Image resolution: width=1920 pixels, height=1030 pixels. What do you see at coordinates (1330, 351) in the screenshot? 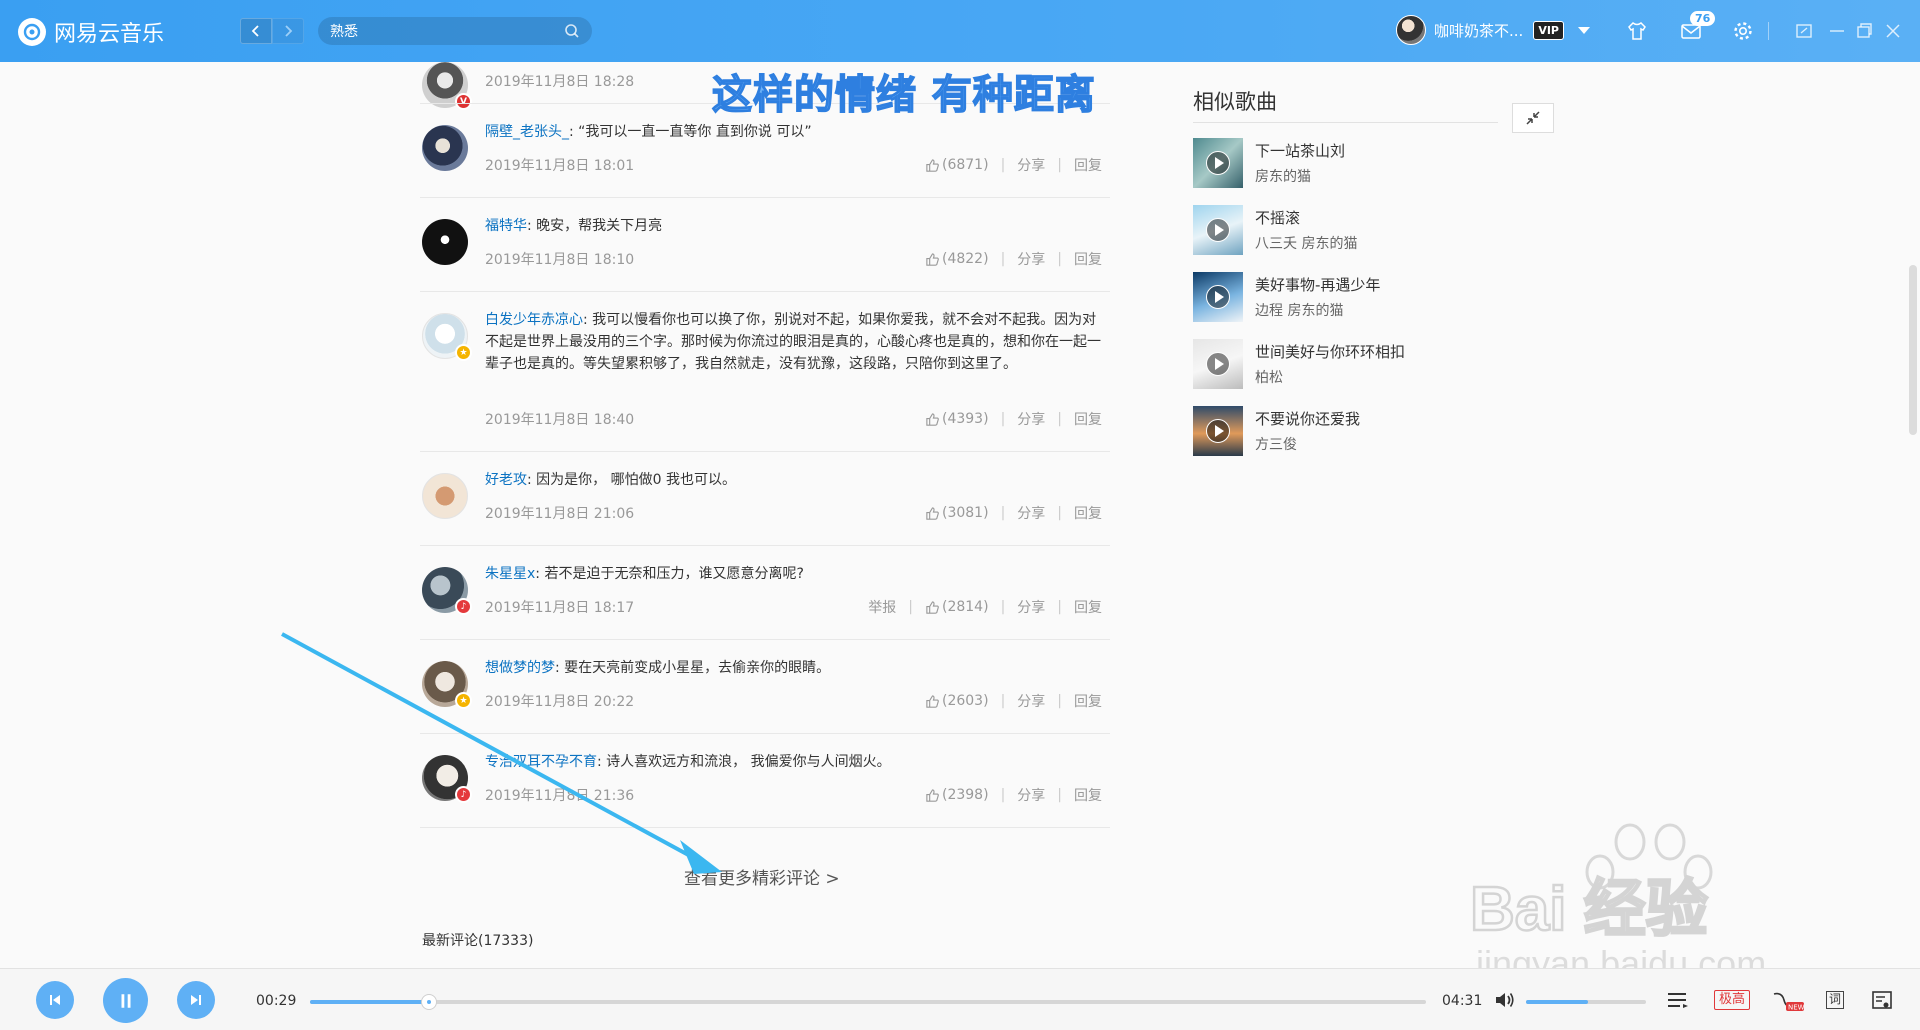
I see `song-name: 世间美好与你环环相扣` at bounding box center [1330, 351].